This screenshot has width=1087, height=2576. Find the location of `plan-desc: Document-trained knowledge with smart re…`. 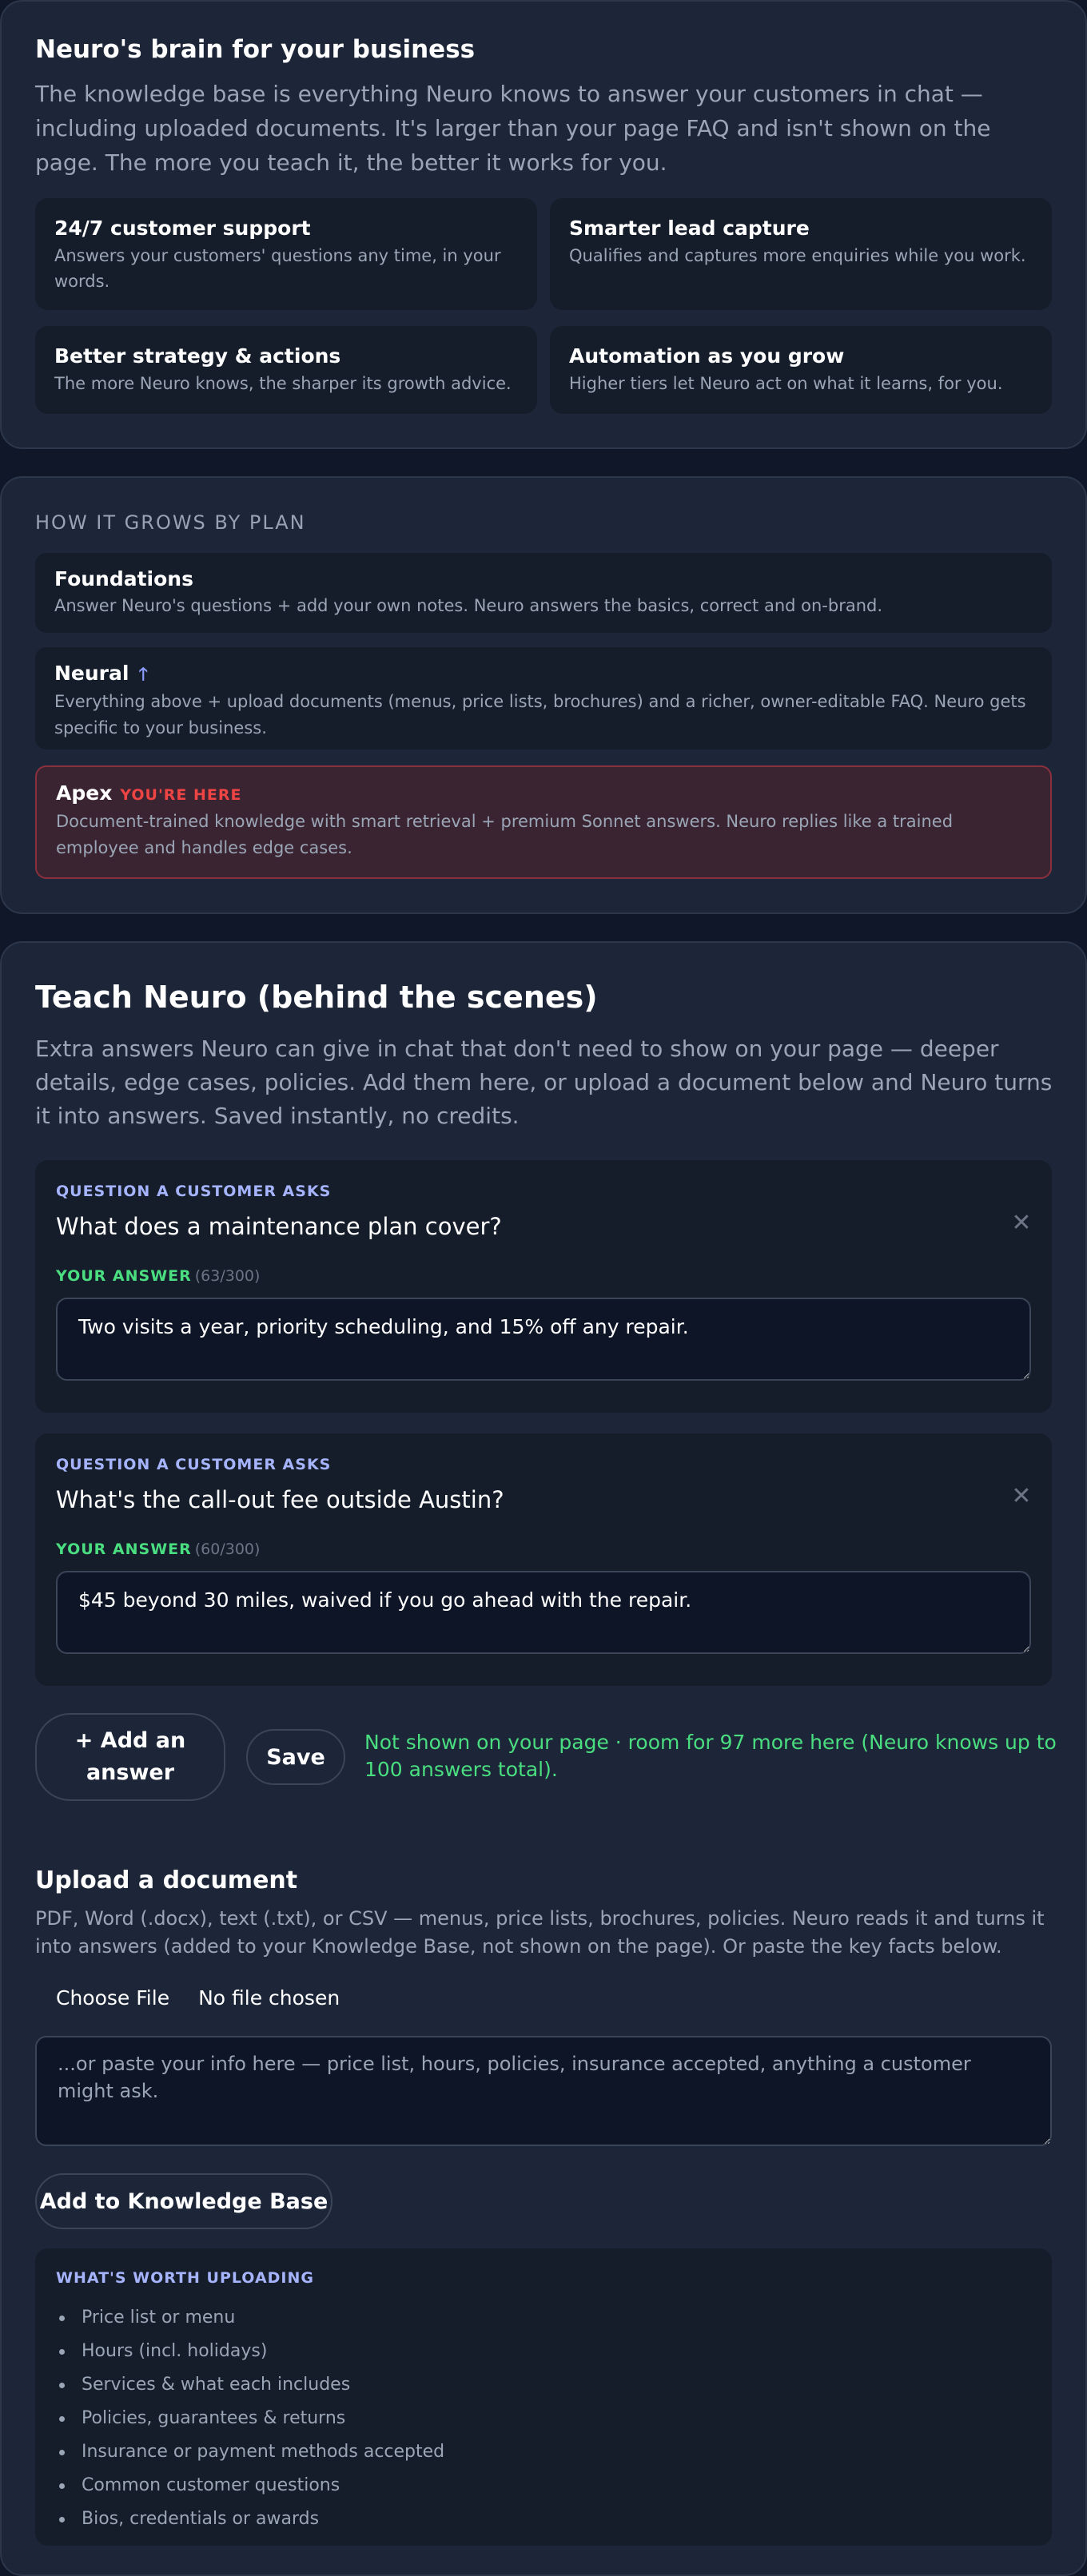

plan-desc: Document-trained knowledge with smart re… is located at coordinates (505, 834).